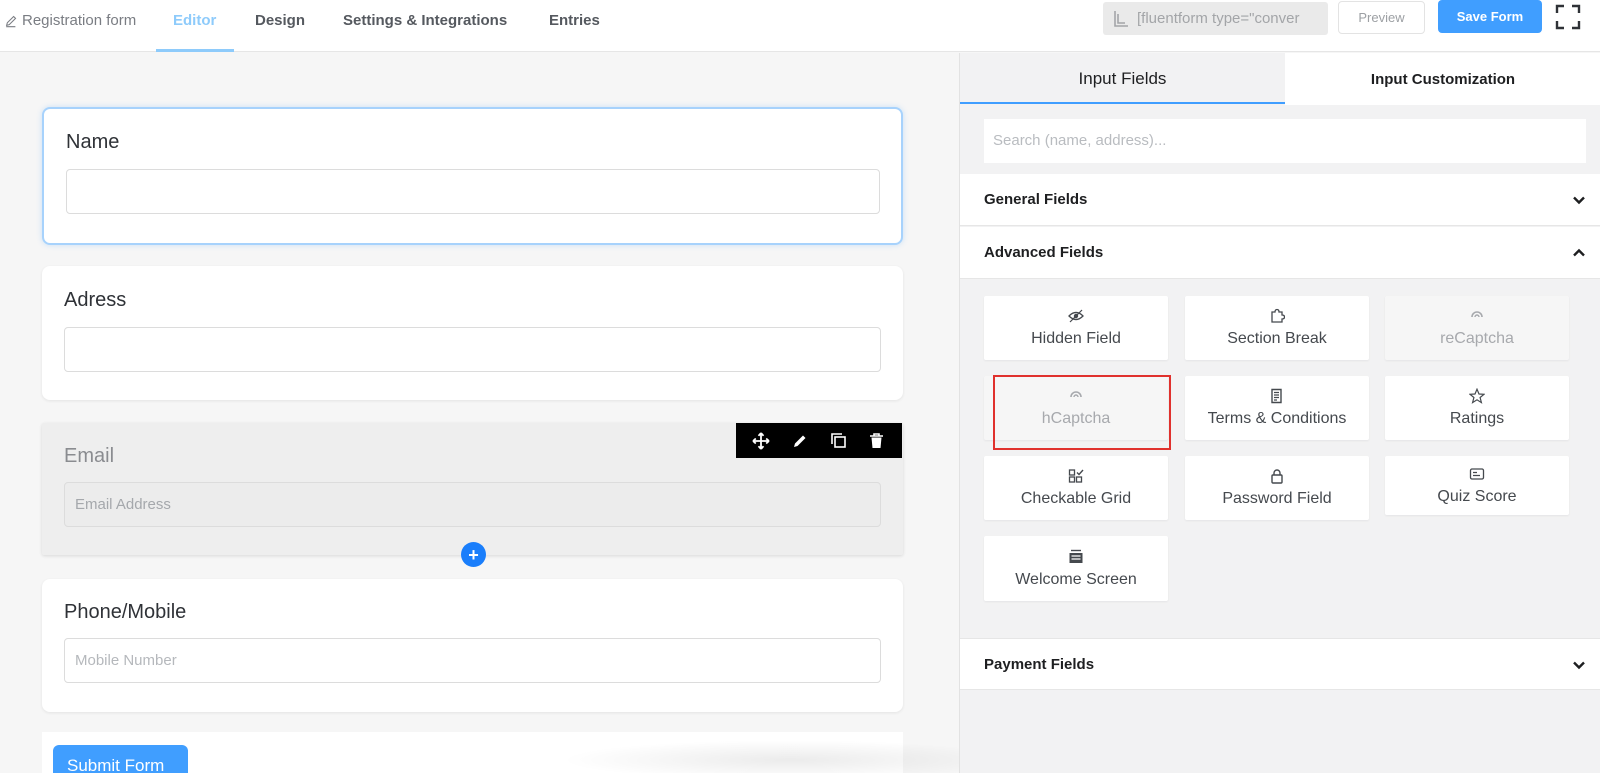 The height and width of the screenshot is (773, 1600). What do you see at coordinates (425, 20) in the screenshot?
I see `tab-settings-integrations: Settings & Integrations` at bounding box center [425, 20].